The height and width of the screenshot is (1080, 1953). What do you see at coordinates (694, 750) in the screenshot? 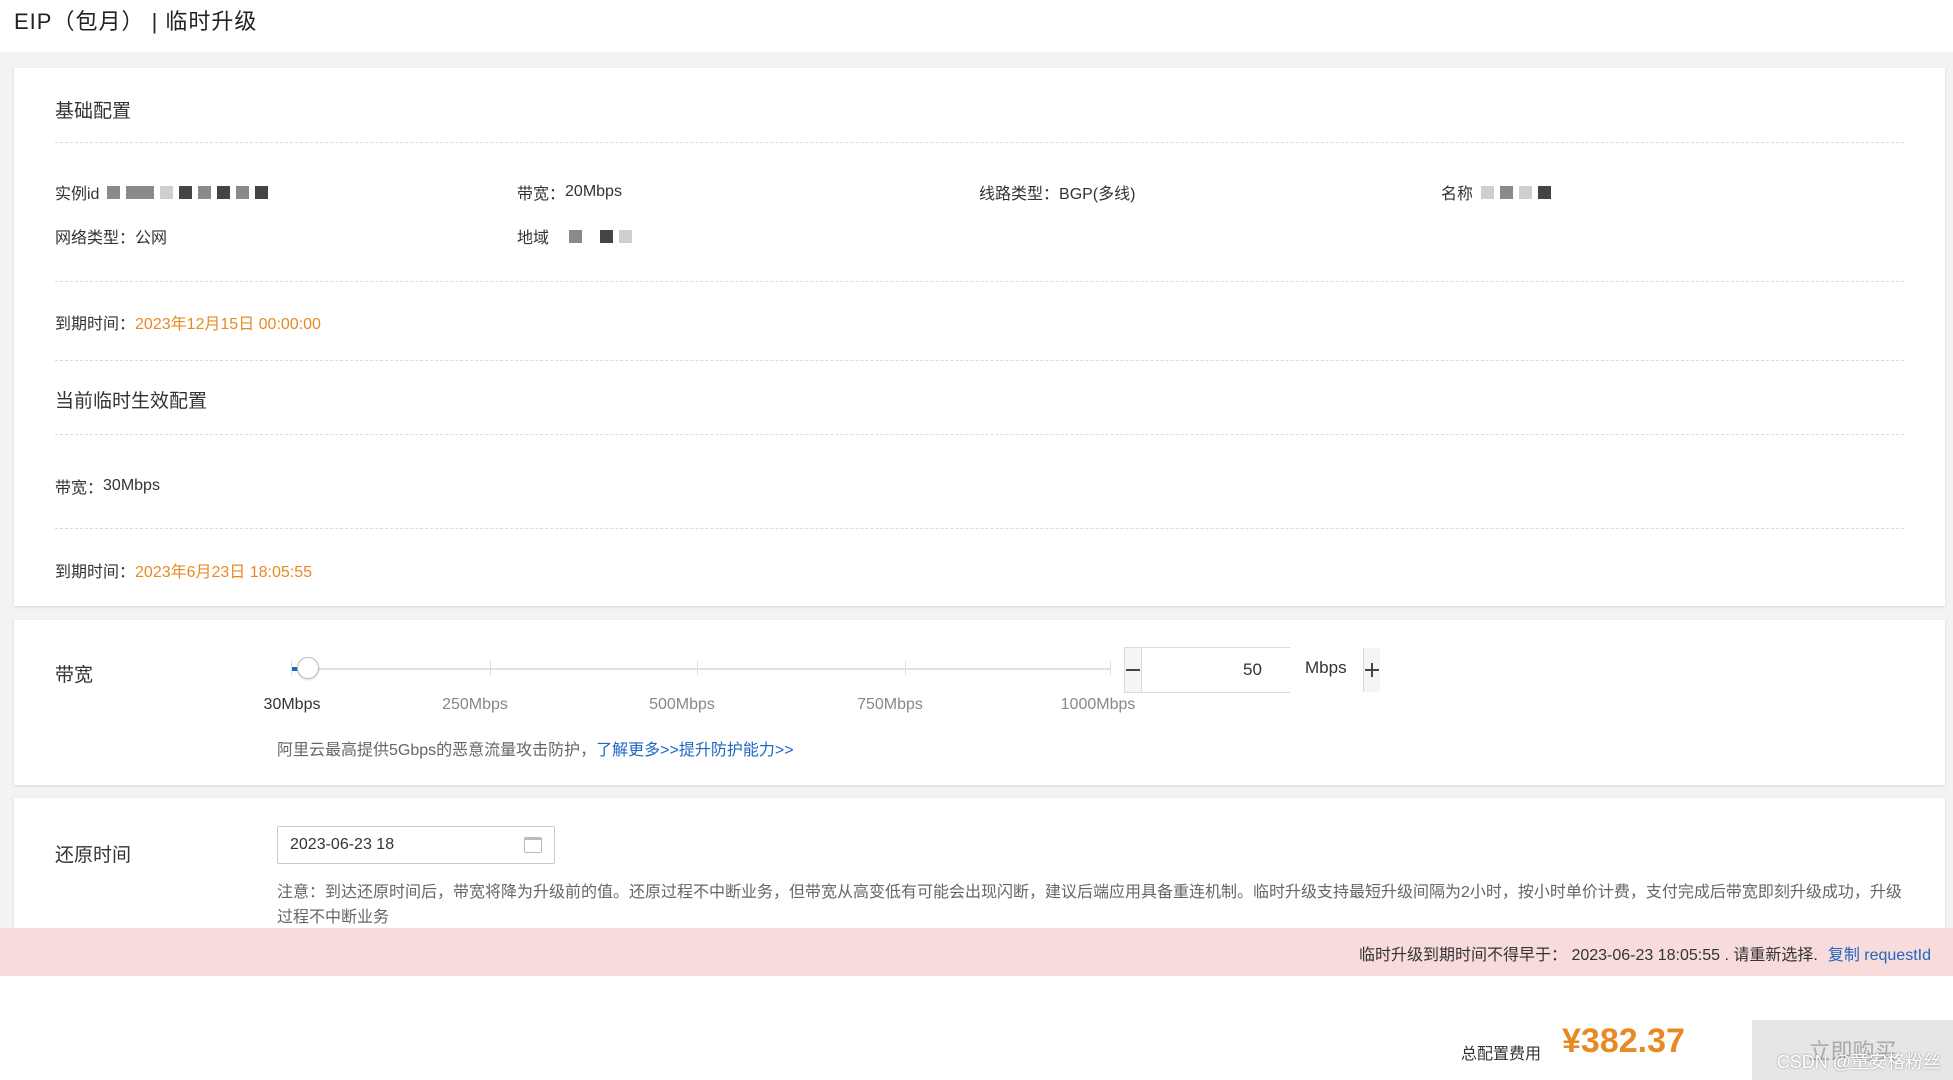
I see `protection-learn-more-link: 了解更多>>提升防护能力>>` at bounding box center [694, 750].